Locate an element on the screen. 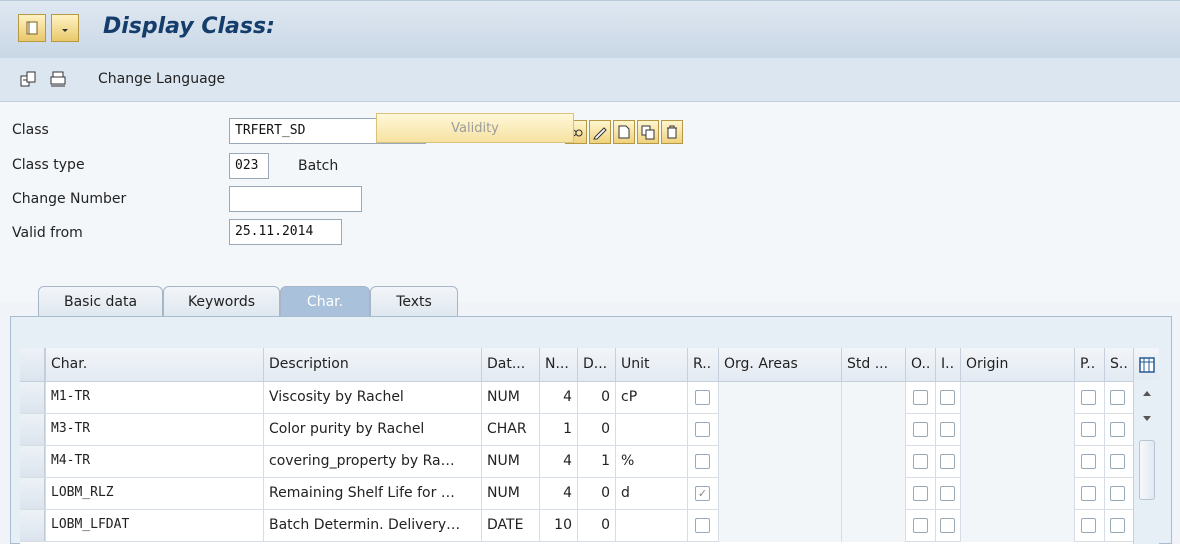 The width and height of the screenshot is (1180, 544). column-settings-icon is located at coordinates (1146, 365).